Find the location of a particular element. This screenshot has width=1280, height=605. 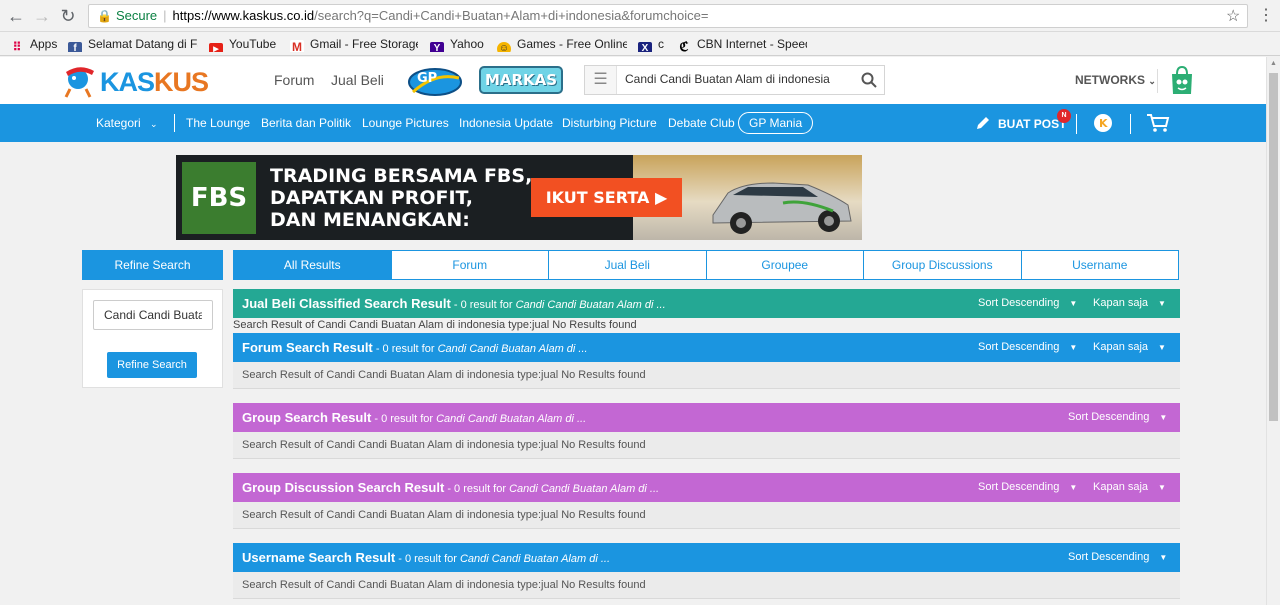

gmail-icon: M is located at coordinates (297, 46).